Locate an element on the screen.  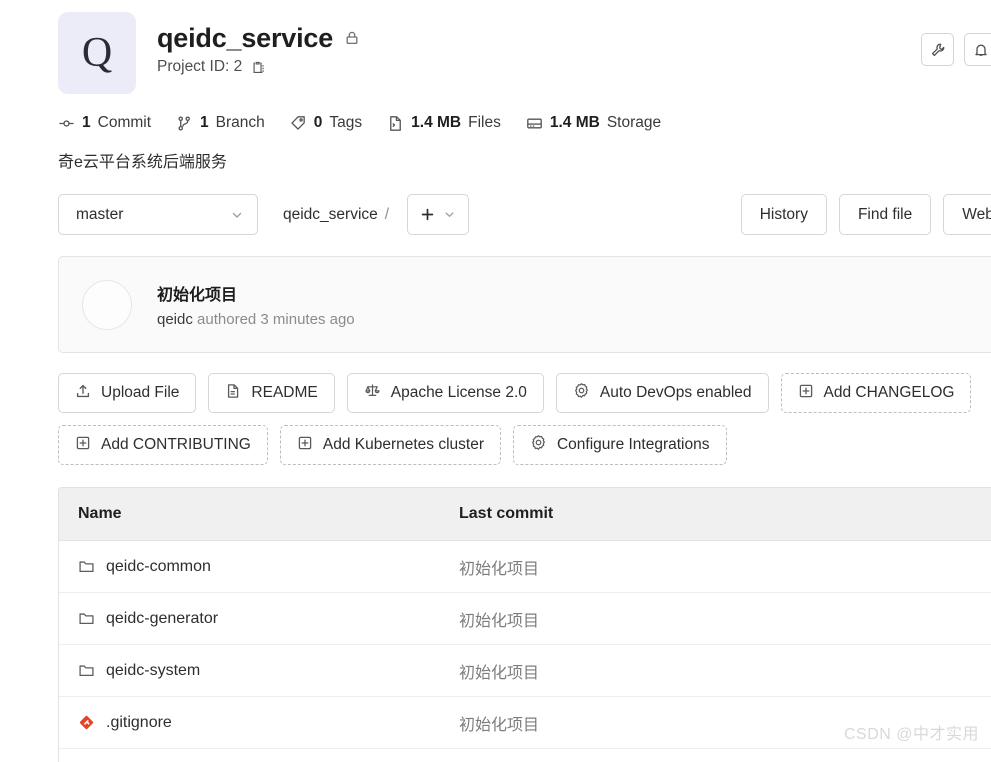
upload-file-label: Upload File is located at coordinates (140, 392).